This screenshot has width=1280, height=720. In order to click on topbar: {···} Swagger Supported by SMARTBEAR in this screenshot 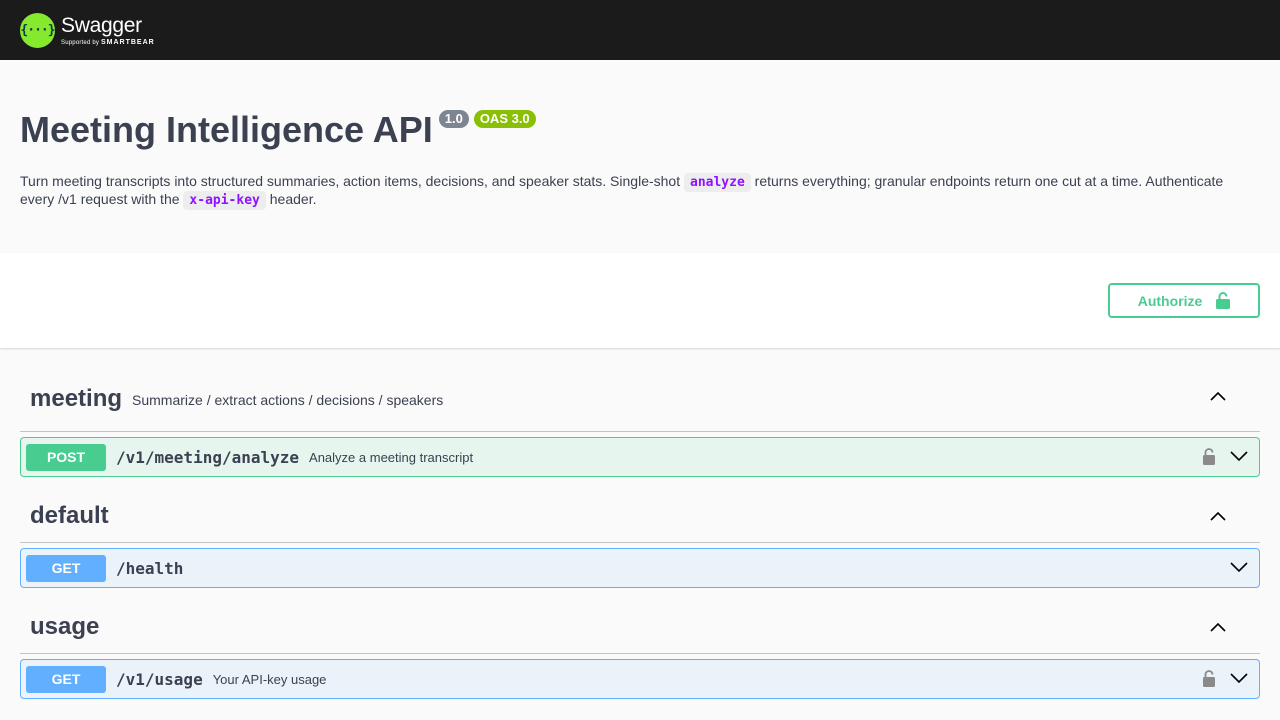, I will do `click(640, 30)`.